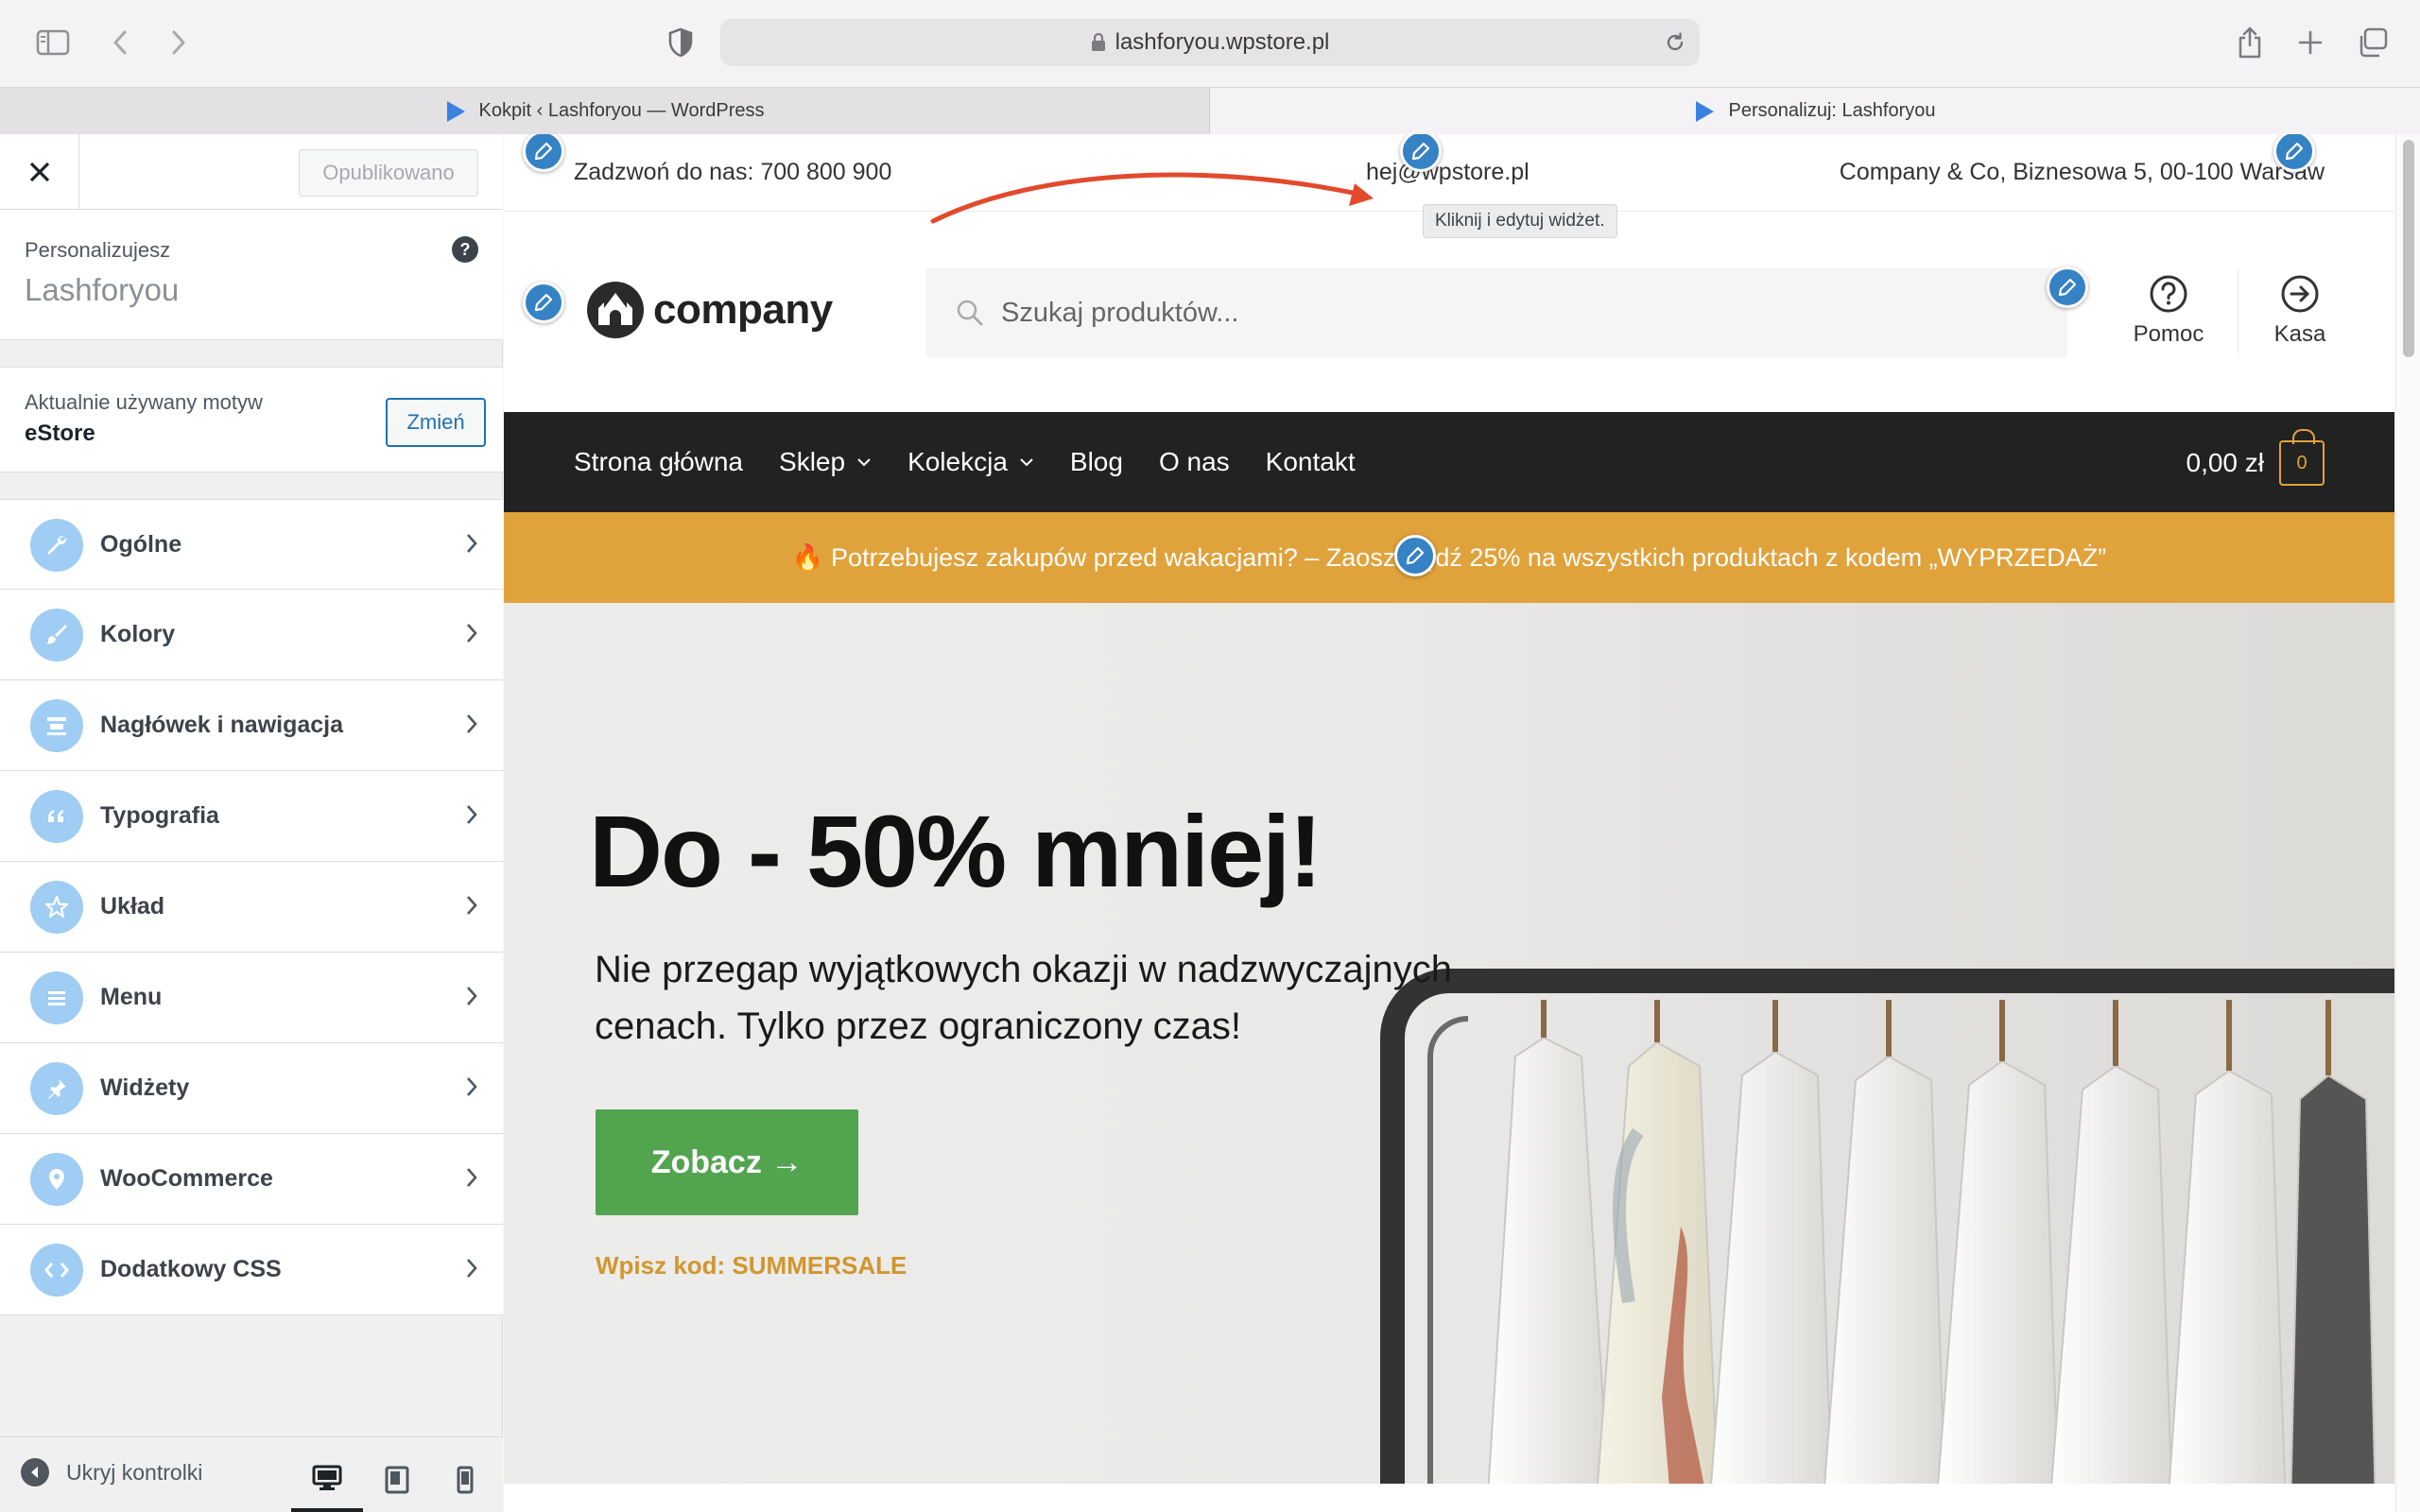  What do you see at coordinates (970, 313) in the screenshot?
I see `search-icon` at bounding box center [970, 313].